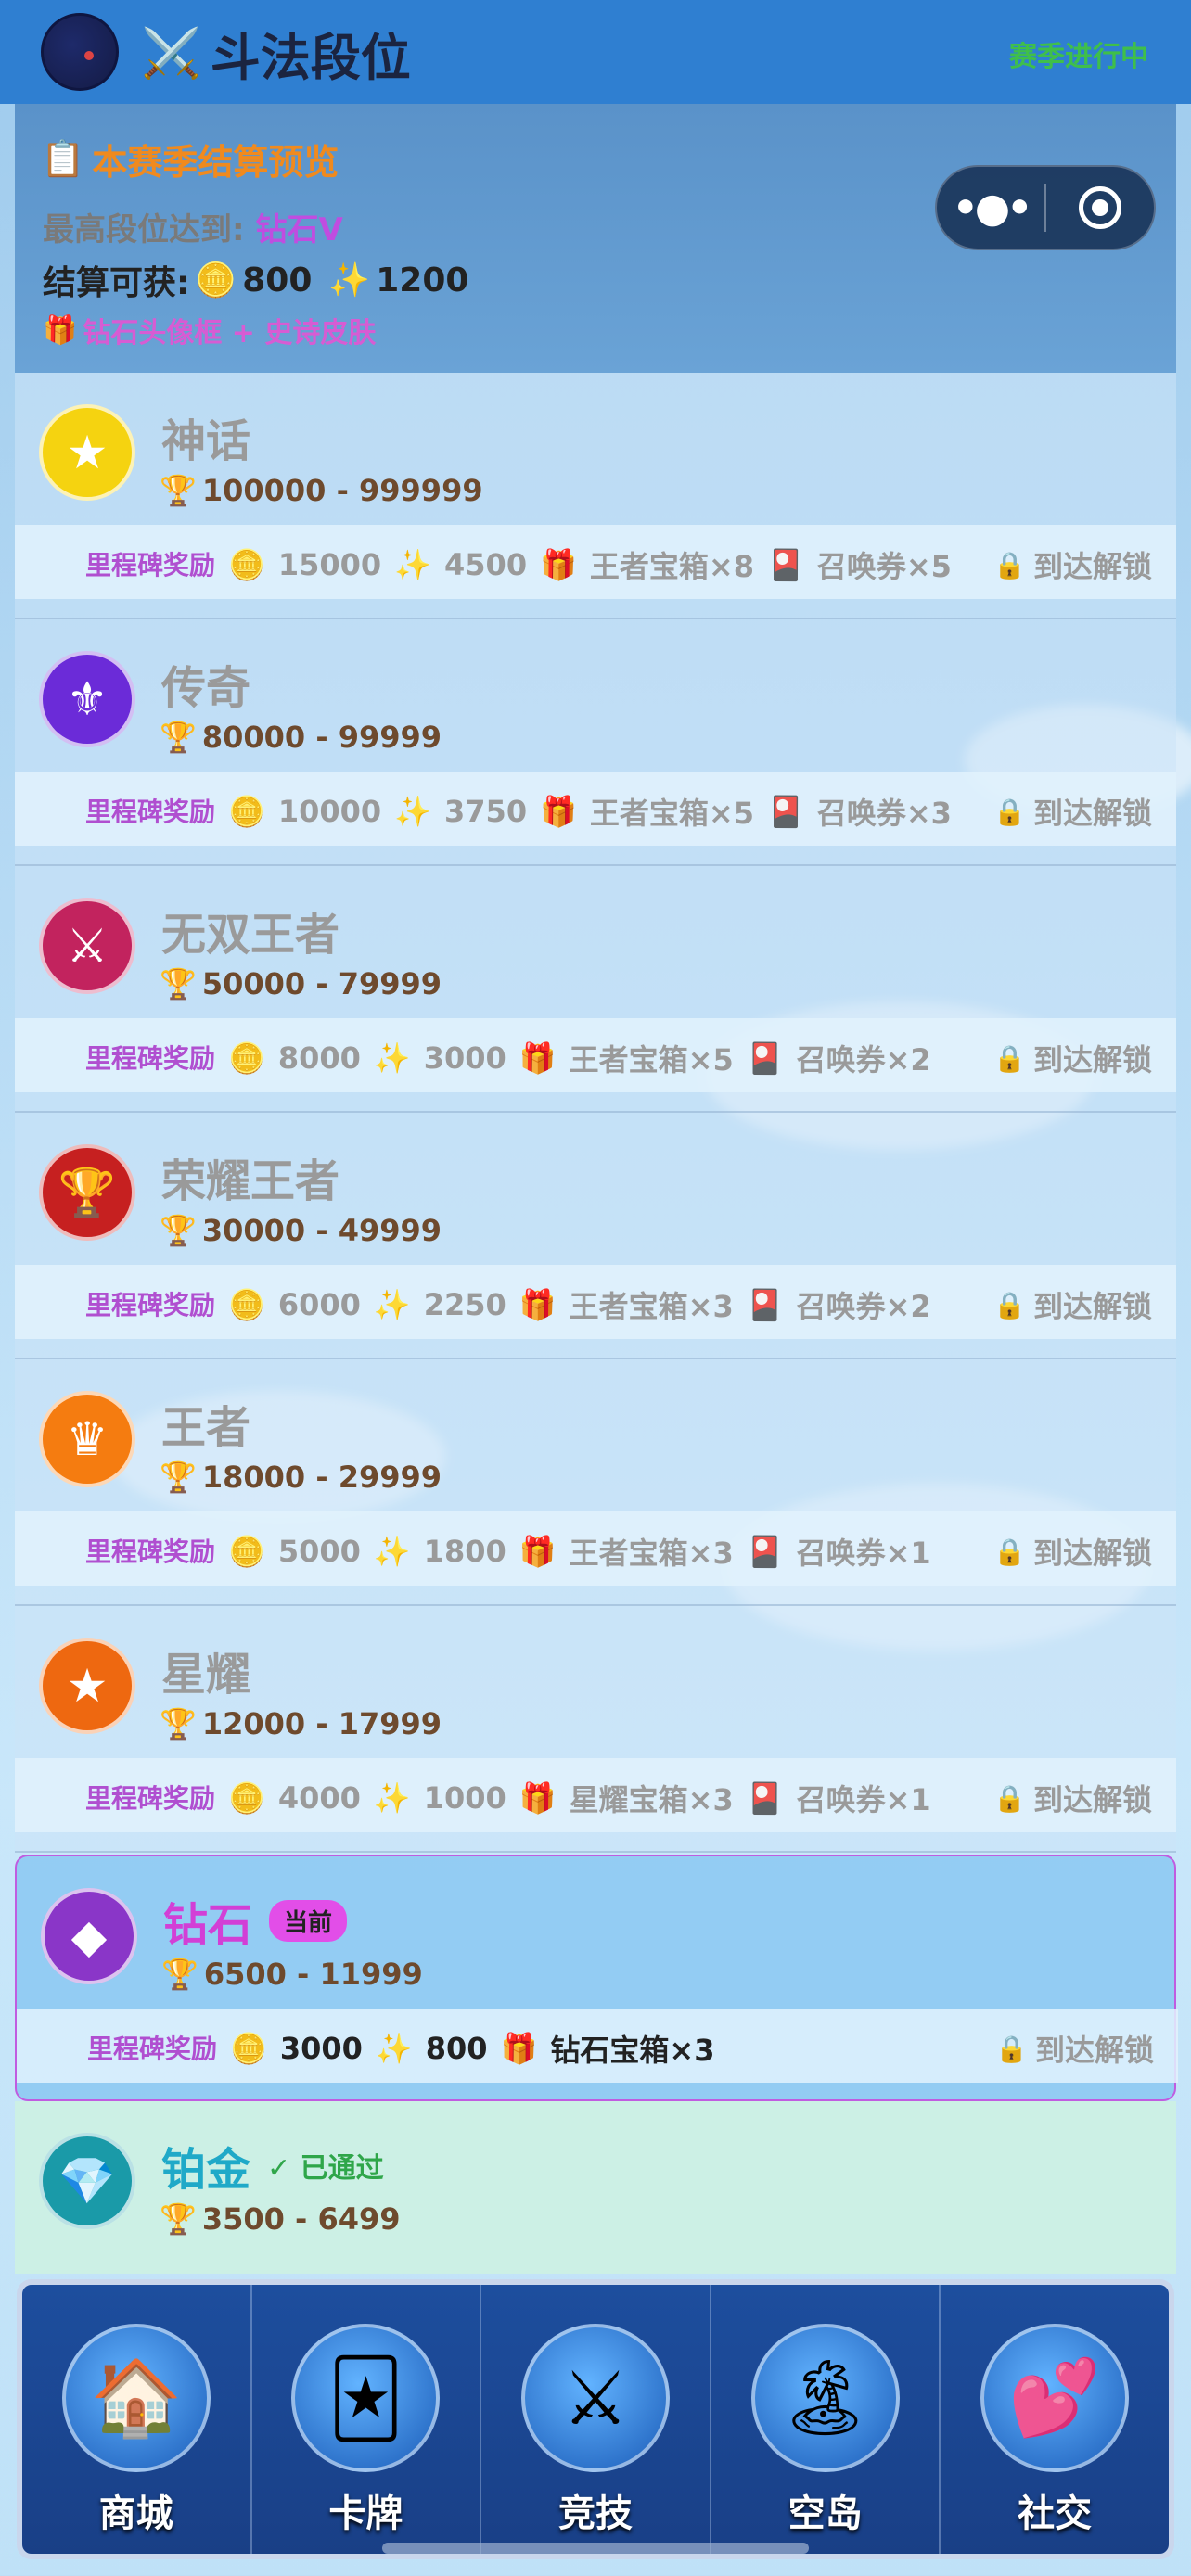  I want to click on nav-item: 💕 社交, so click(1055, 2419).